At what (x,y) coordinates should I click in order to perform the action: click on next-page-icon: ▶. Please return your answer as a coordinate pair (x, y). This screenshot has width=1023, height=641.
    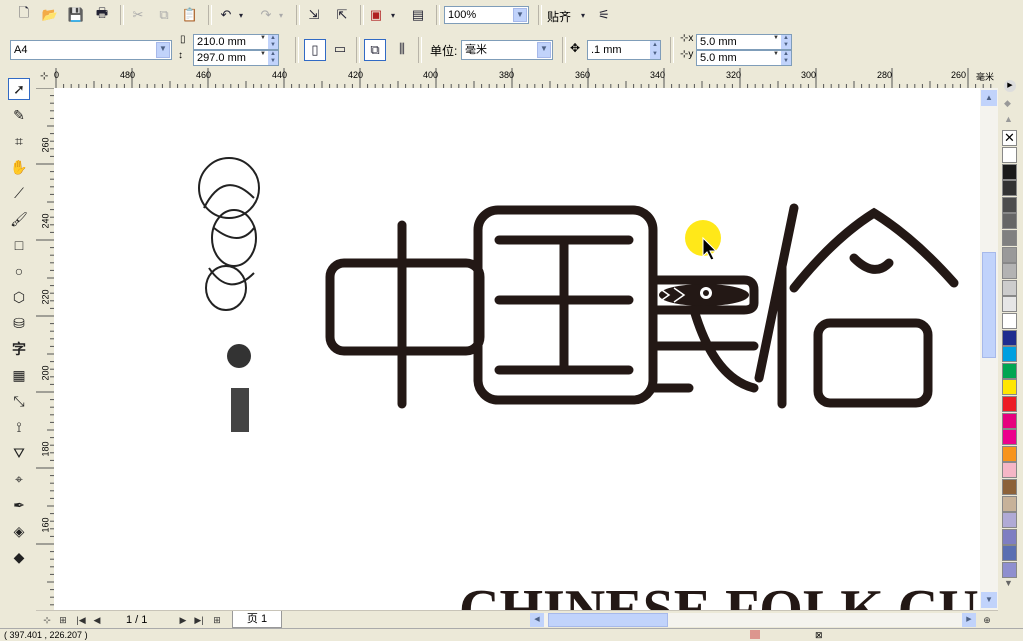
    Looking at the image, I should click on (183, 620).